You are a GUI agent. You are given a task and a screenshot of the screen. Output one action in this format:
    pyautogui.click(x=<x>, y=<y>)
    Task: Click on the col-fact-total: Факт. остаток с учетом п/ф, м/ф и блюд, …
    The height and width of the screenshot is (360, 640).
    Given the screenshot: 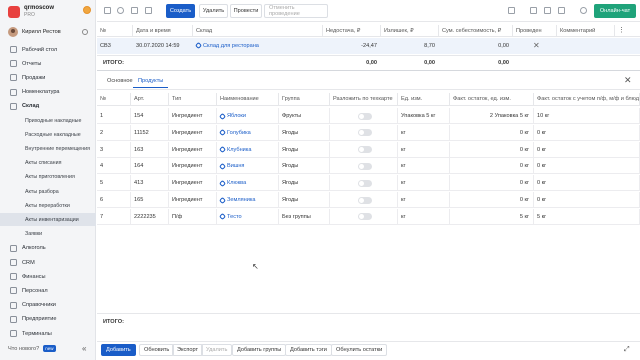 What is the action you would take?
    pyautogui.click(x=587, y=99)
    